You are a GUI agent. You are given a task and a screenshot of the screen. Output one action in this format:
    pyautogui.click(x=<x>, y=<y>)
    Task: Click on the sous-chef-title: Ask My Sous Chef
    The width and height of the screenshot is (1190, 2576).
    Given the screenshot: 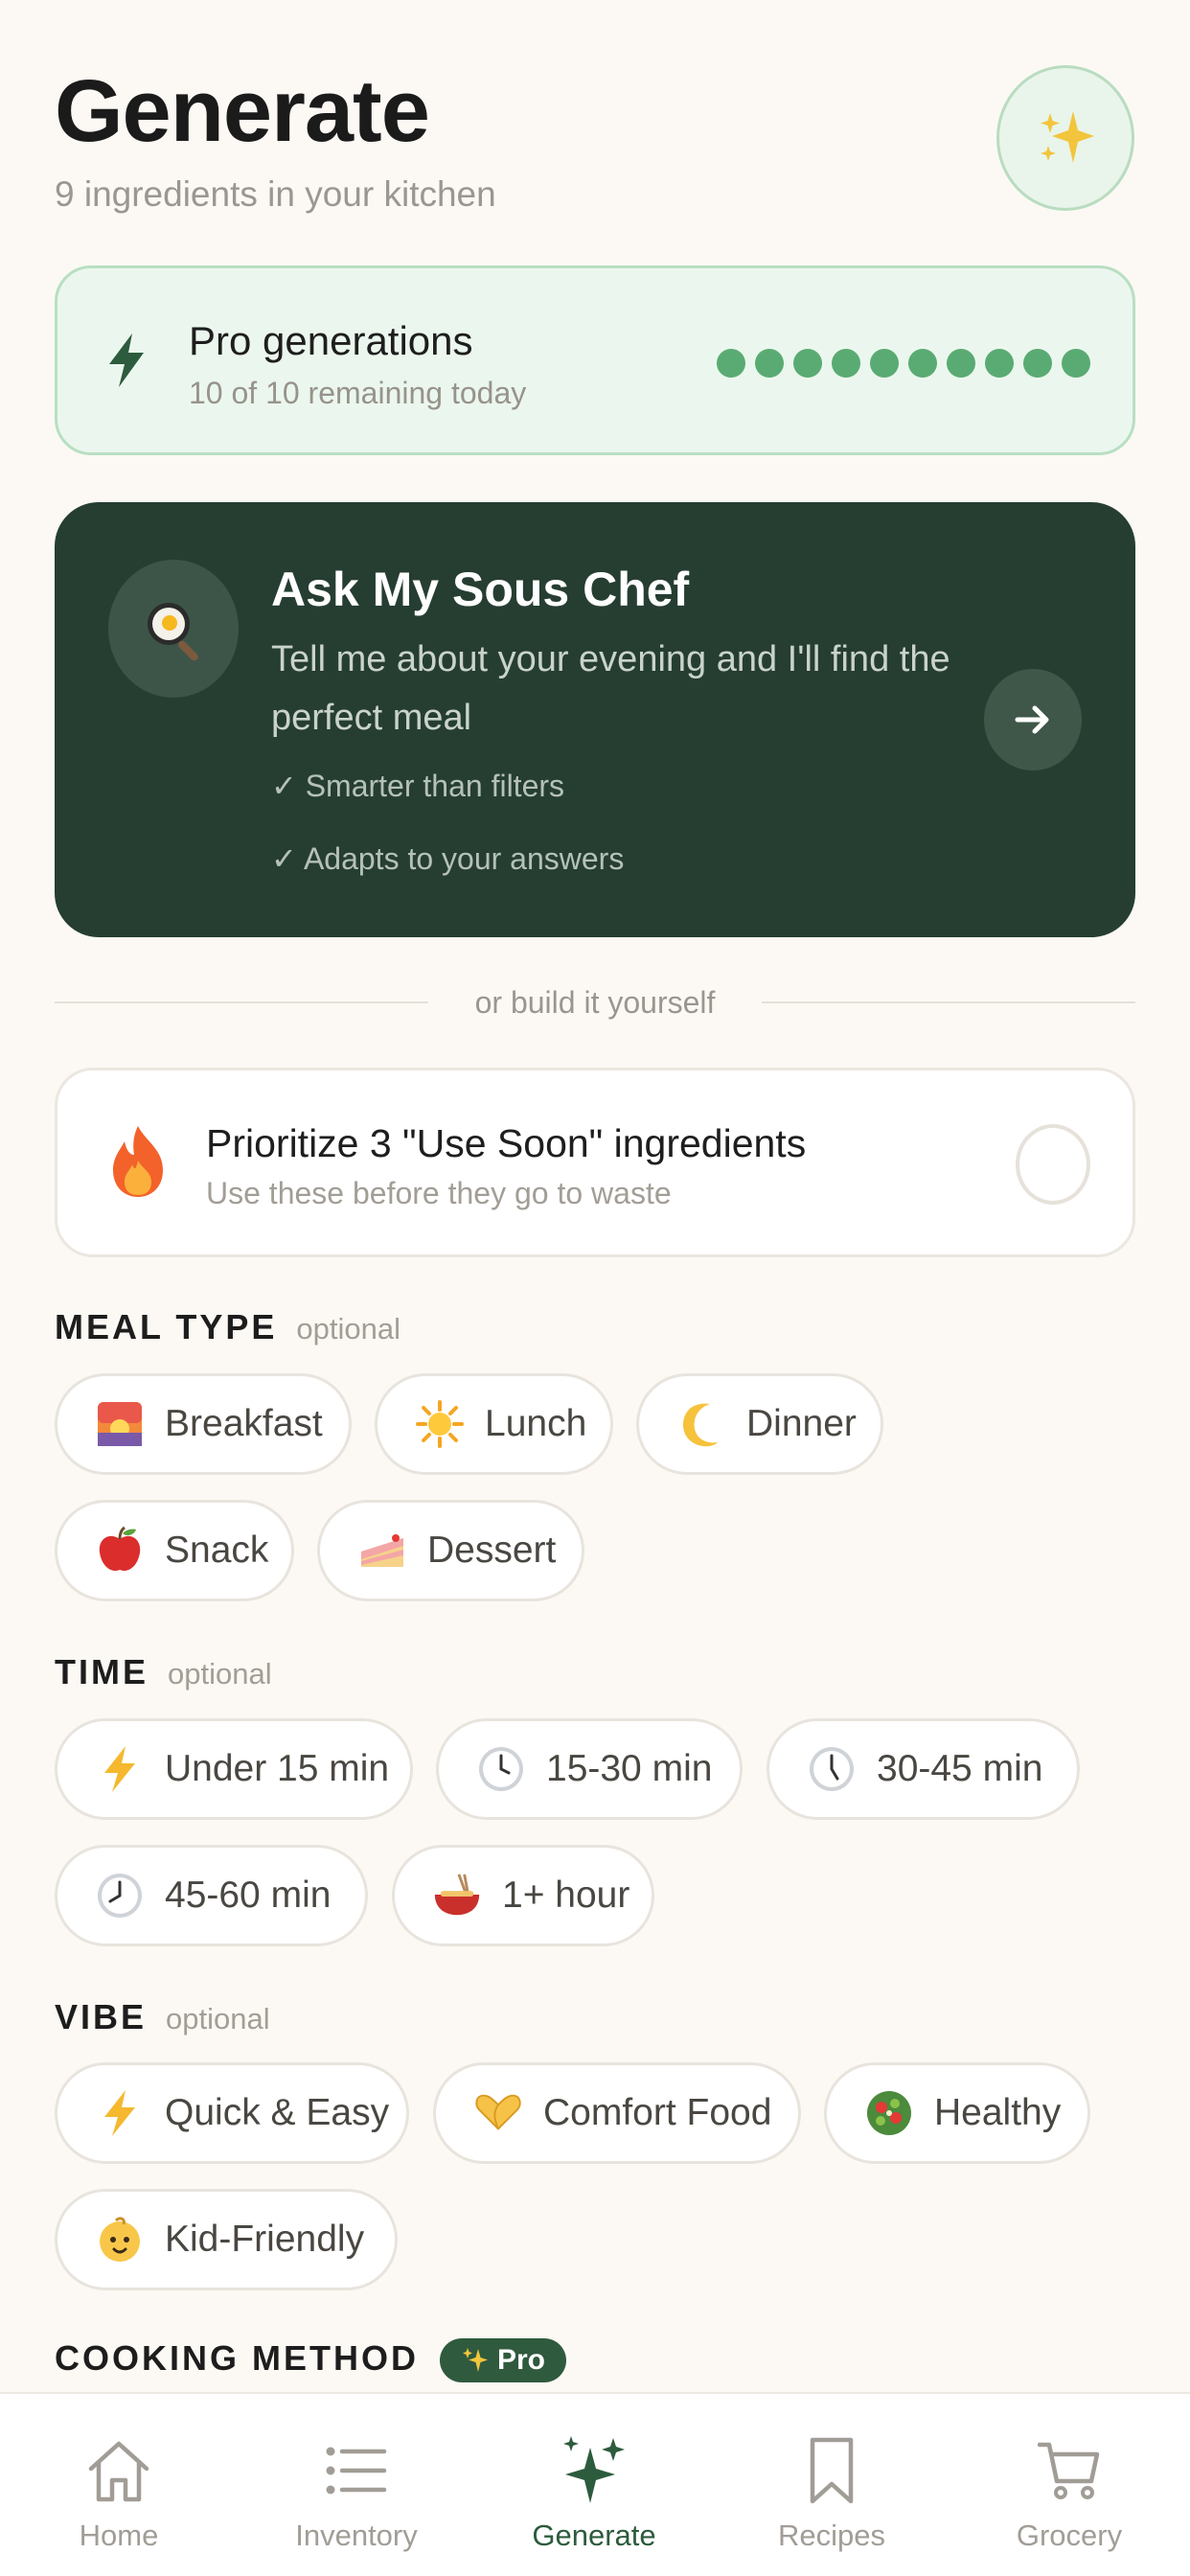 What is the action you would take?
    pyautogui.click(x=481, y=589)
    